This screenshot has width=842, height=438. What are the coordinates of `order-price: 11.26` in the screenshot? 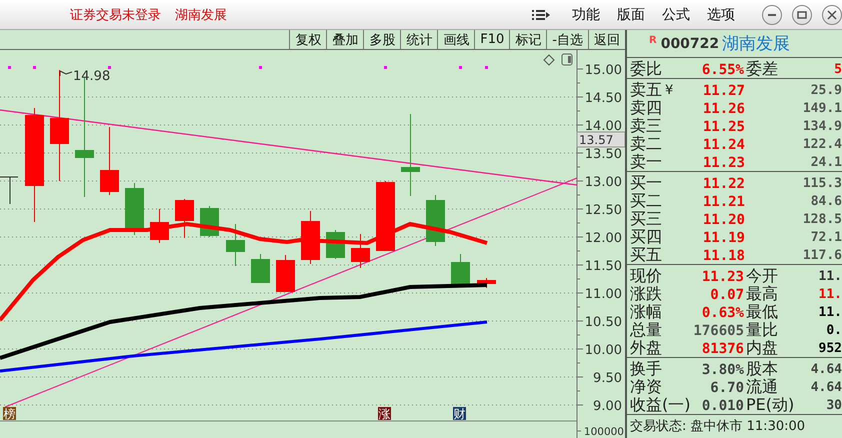 It's located at (723, 108).